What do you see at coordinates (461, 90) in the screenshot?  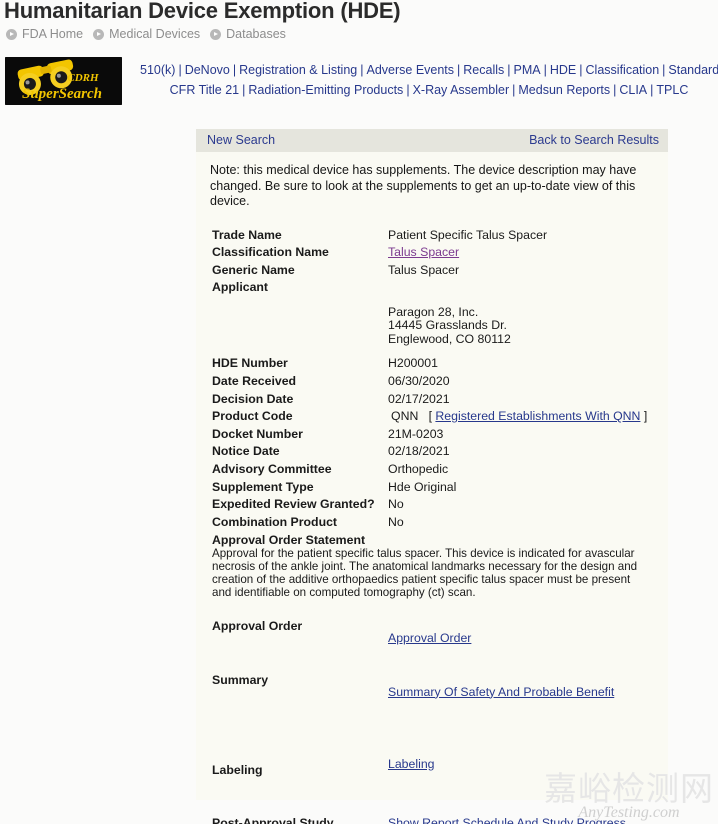 I see `nav-link-xray-assembler: X-Ray Assembler` at bounding box center [461, 90].